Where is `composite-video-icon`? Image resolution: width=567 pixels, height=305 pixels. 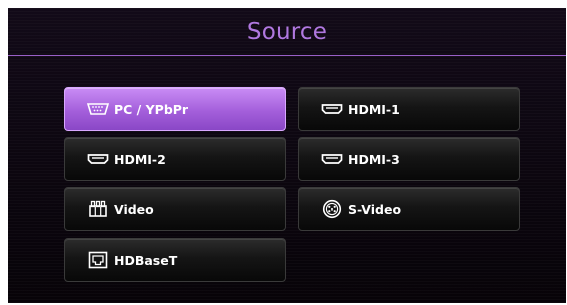 composite-video-icon is located at coordinates (98, 209).